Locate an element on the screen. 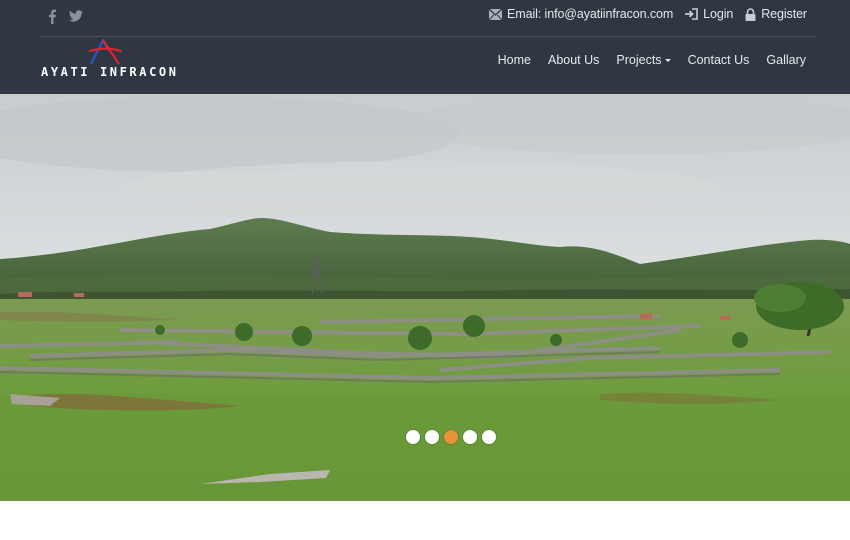  social-links is located at coordinates (64, 16).